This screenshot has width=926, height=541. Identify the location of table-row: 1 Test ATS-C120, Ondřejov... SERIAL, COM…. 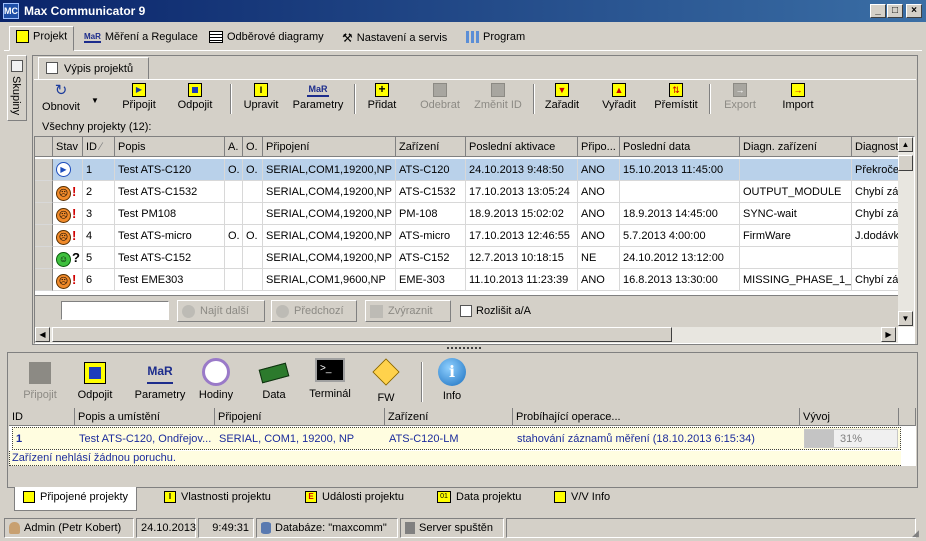
(456, 438).